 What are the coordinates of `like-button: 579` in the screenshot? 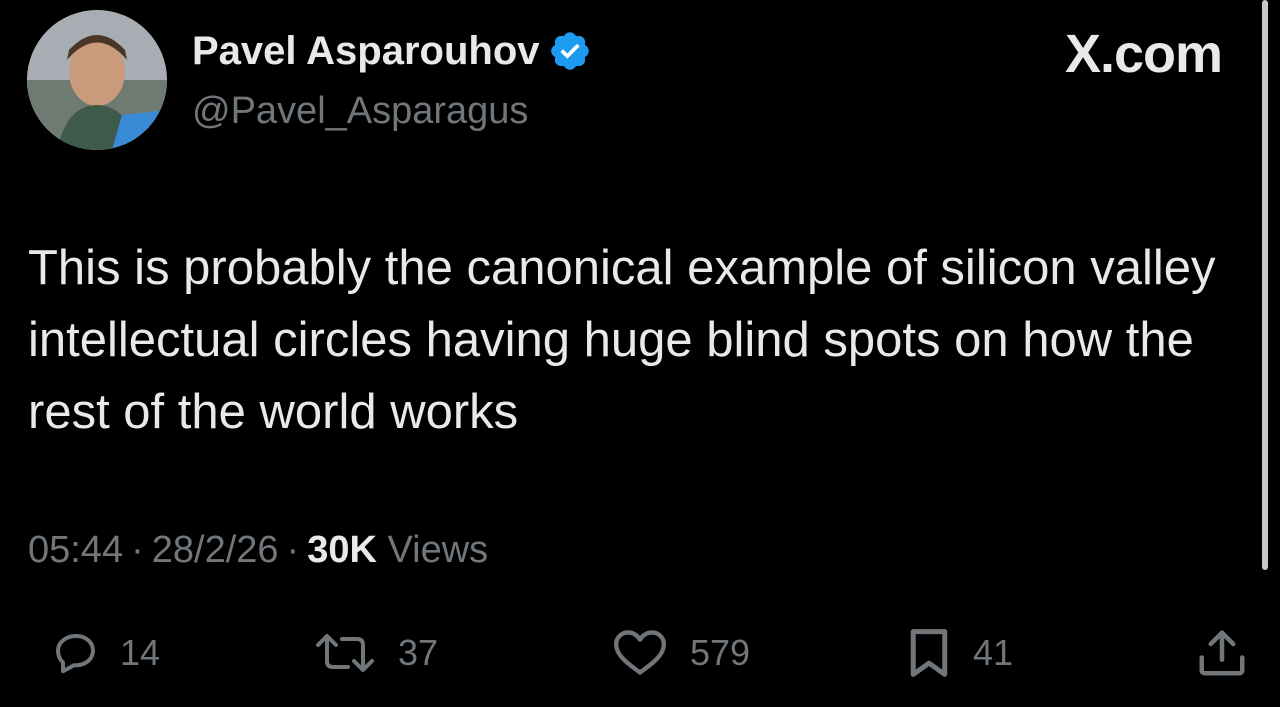 It's located at (680, 653).